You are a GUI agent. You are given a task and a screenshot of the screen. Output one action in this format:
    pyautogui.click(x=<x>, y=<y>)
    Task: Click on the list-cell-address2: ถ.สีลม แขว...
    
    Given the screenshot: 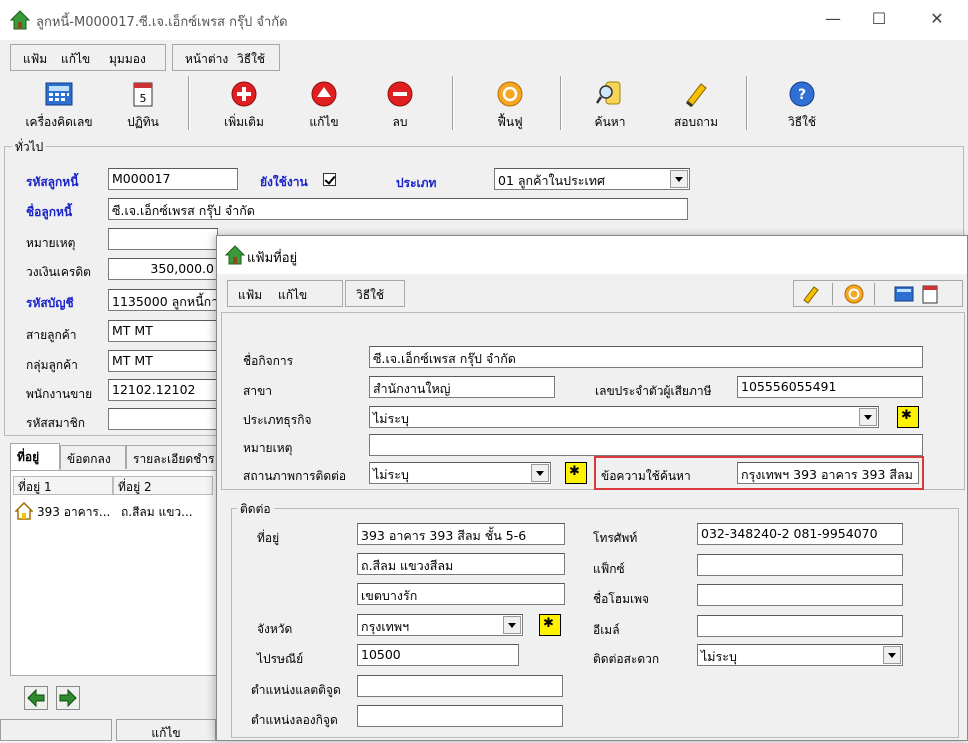 What is the action you would take?
    pyautogui.click(x=157, y=512)
    